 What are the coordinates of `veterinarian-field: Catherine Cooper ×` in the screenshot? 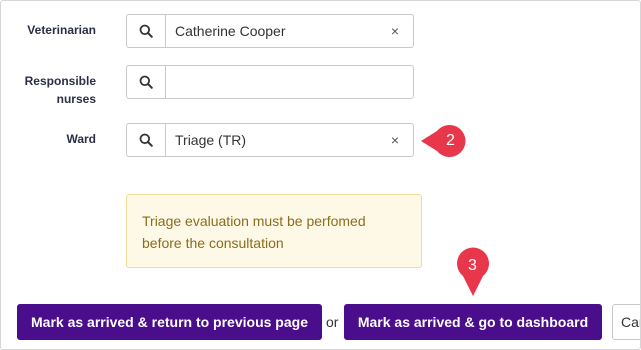 It's located at (270, 31).